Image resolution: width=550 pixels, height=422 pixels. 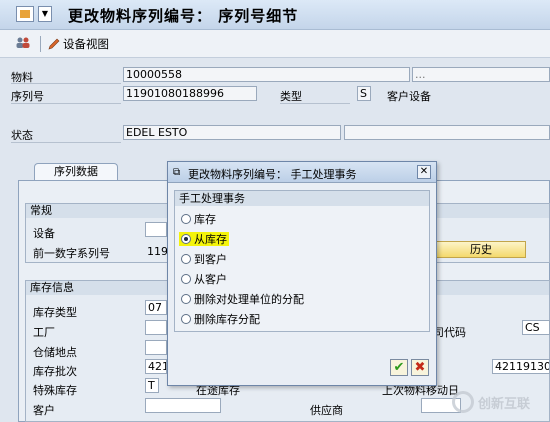 What do you see at coordinates (54, 44) in the screenshot?
I see `pencil-icon` at bounding box center [54, 44].